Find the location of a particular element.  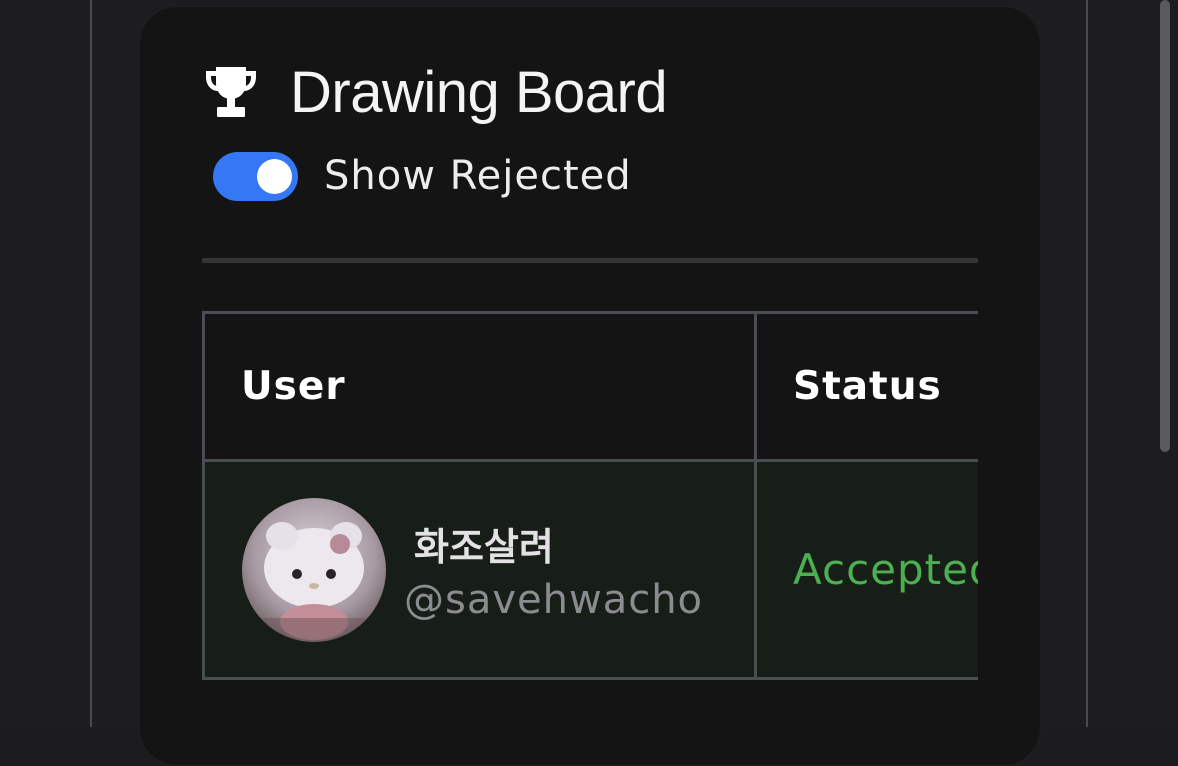

status-cell: Accepted is located at coordinates (866, 569).